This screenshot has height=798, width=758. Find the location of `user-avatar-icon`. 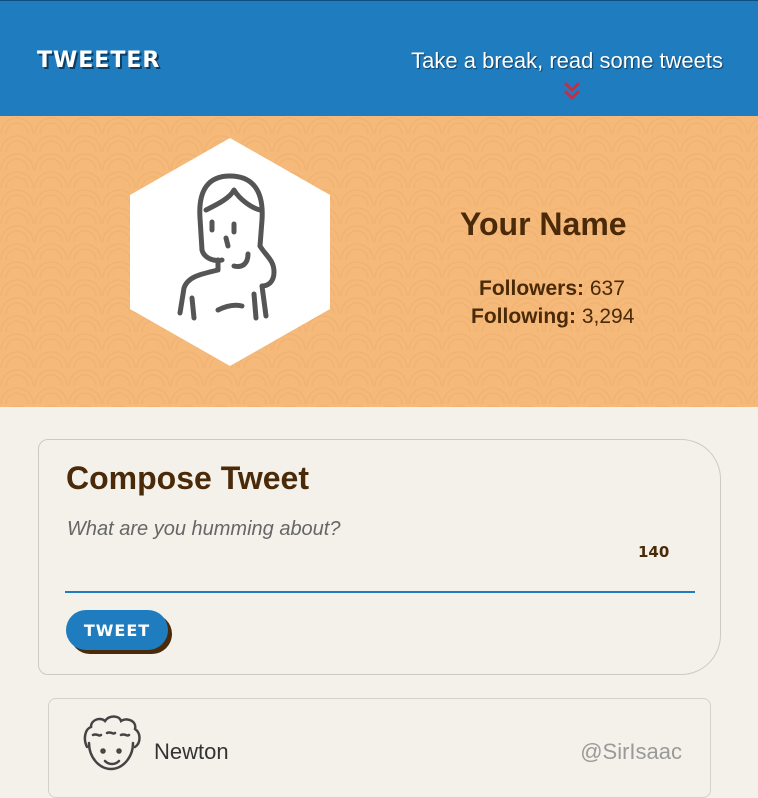

user-avatar-icon is located at coordinates (230, 252).